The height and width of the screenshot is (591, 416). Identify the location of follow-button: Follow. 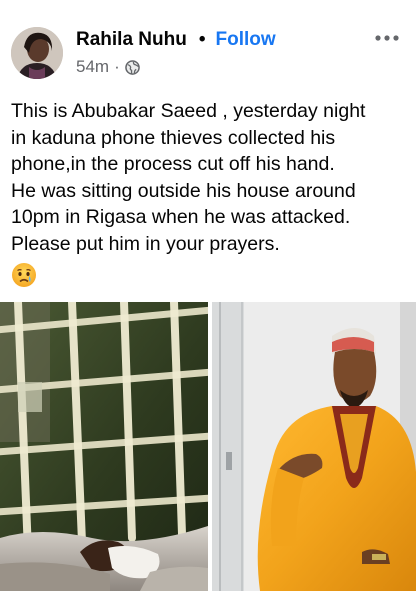
(246, 40).